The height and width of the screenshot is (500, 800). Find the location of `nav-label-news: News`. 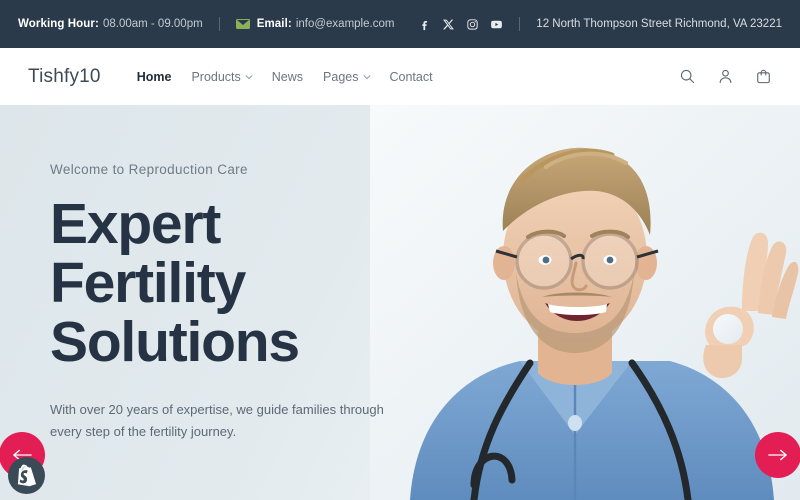

nav-label-news: News is located at coordinates (287, 76).